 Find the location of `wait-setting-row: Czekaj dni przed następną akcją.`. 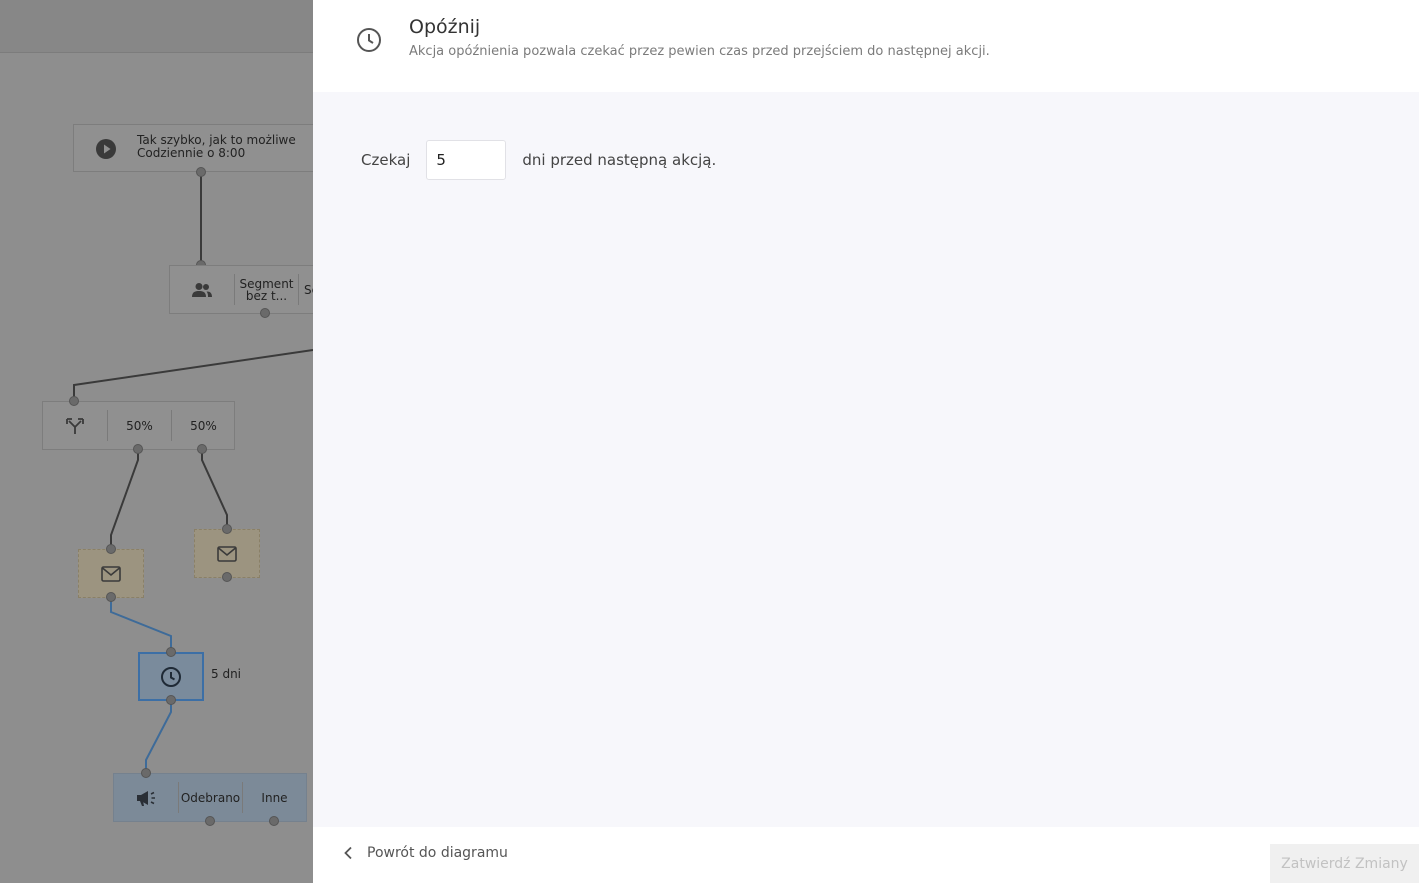

wait-setting-row: Czekaj dni przed następną akcją. is located at coordinates (538, 160).